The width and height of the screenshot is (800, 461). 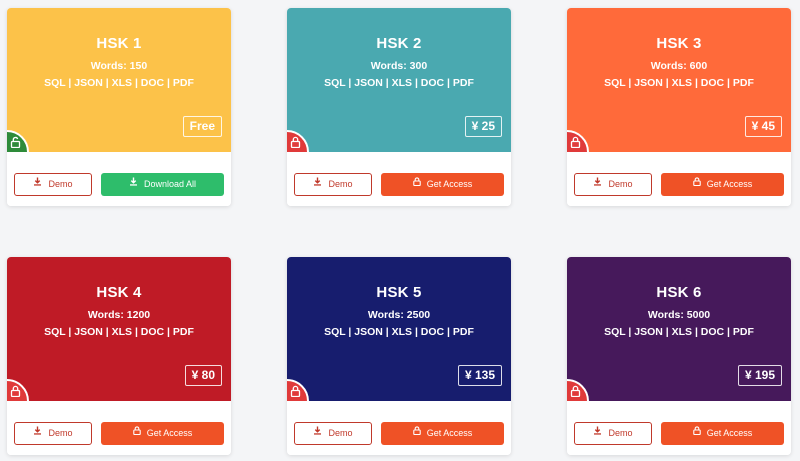 What do you see at coordinates (483, 126) in the screenshot?
I see `price-tag: ¥ 25` at bounding box center [483, 126].